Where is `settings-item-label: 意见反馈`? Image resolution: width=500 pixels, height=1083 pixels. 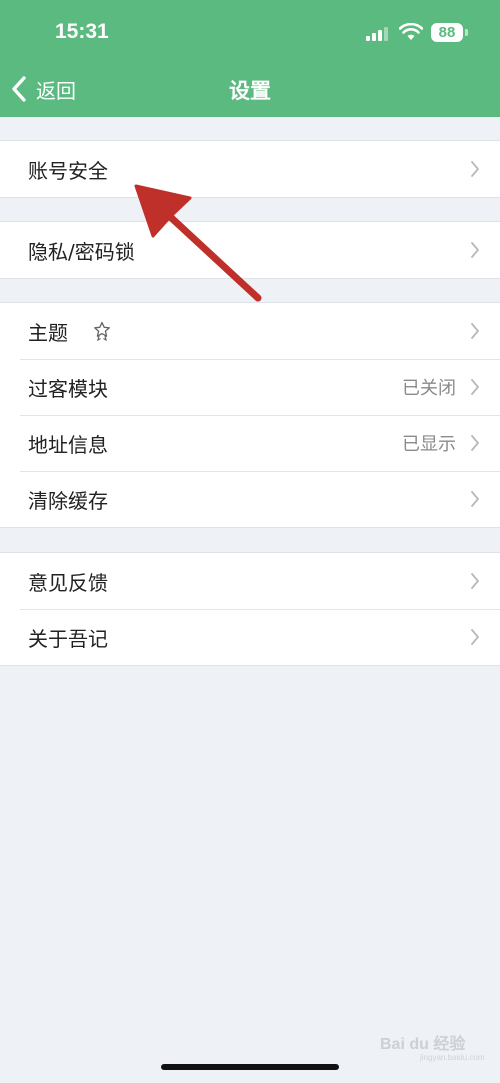 settings-item-label: 意见反馈 is located at coordinates (68, 582).